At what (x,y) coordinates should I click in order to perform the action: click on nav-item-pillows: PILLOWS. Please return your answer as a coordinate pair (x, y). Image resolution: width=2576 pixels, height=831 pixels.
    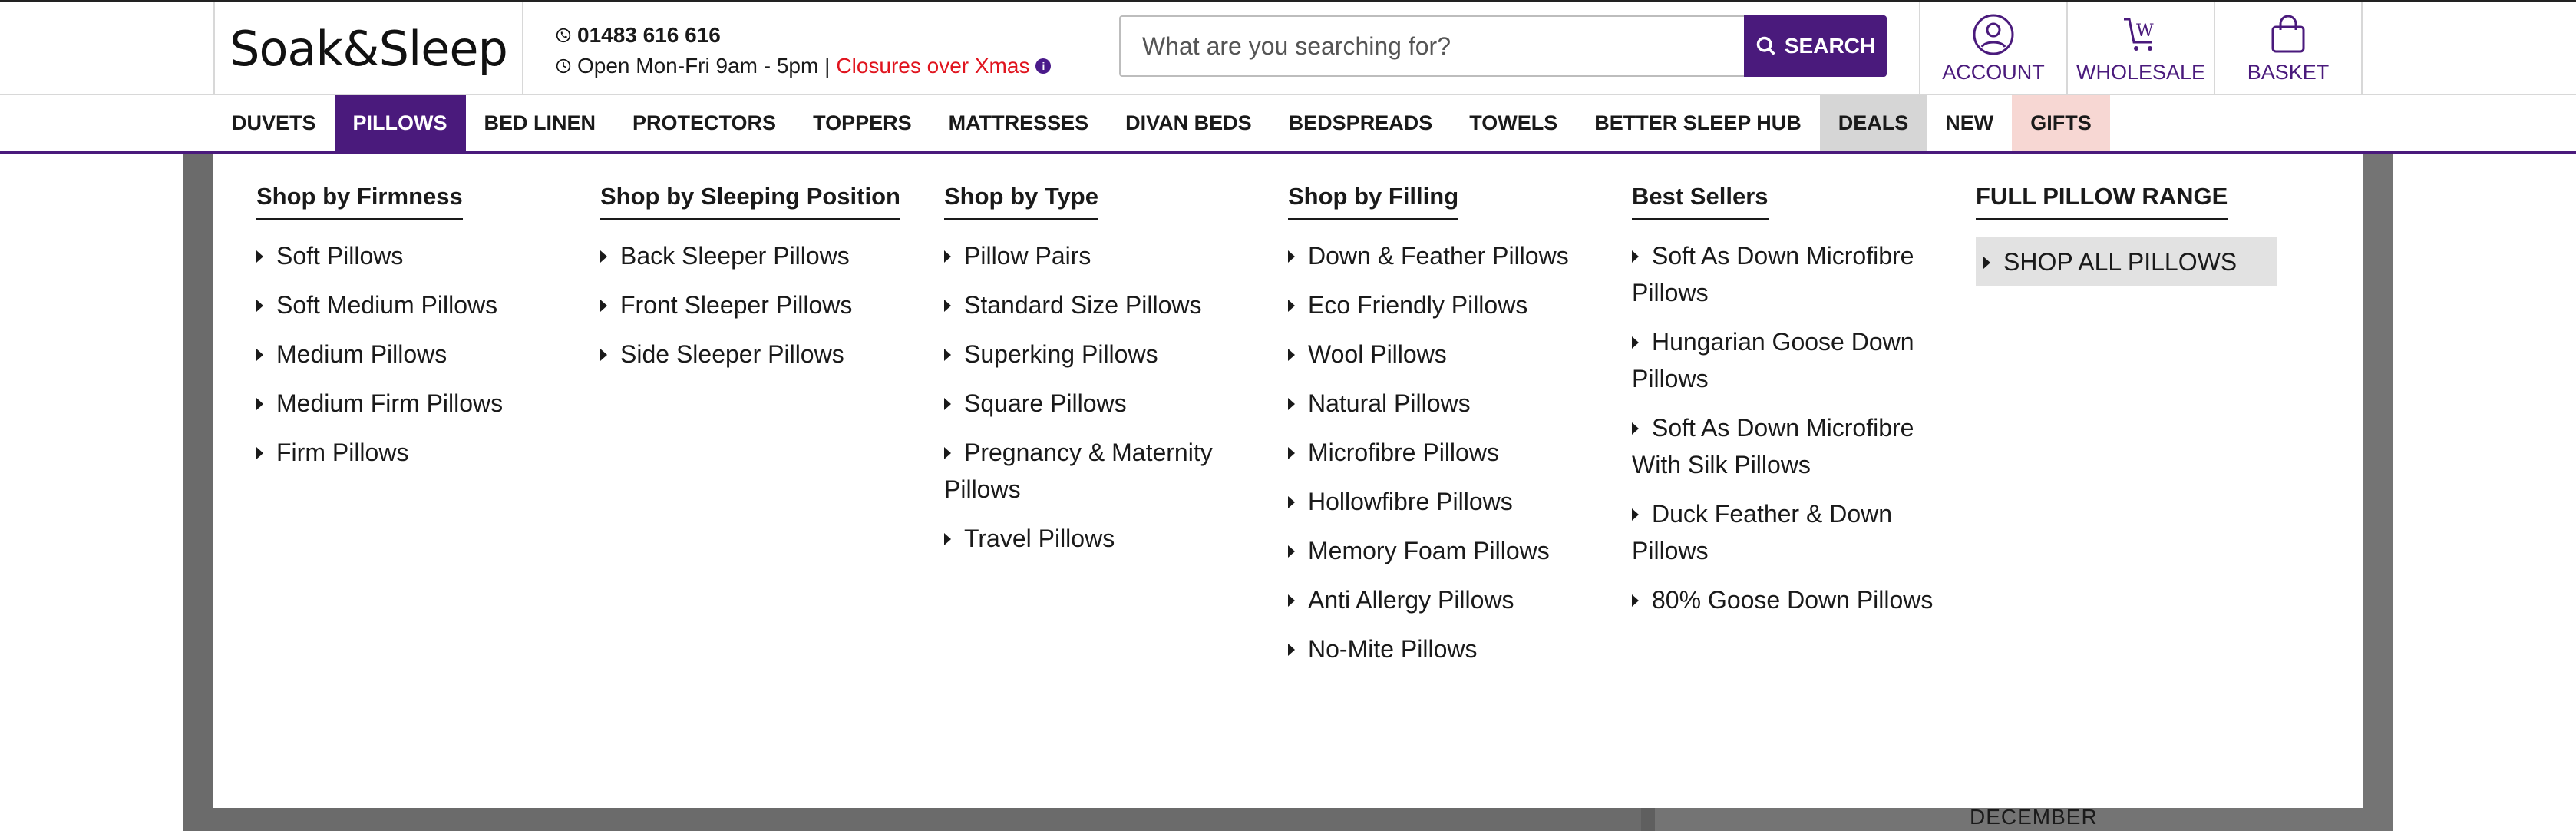
    Looking at the image, I should click on (400, 123).